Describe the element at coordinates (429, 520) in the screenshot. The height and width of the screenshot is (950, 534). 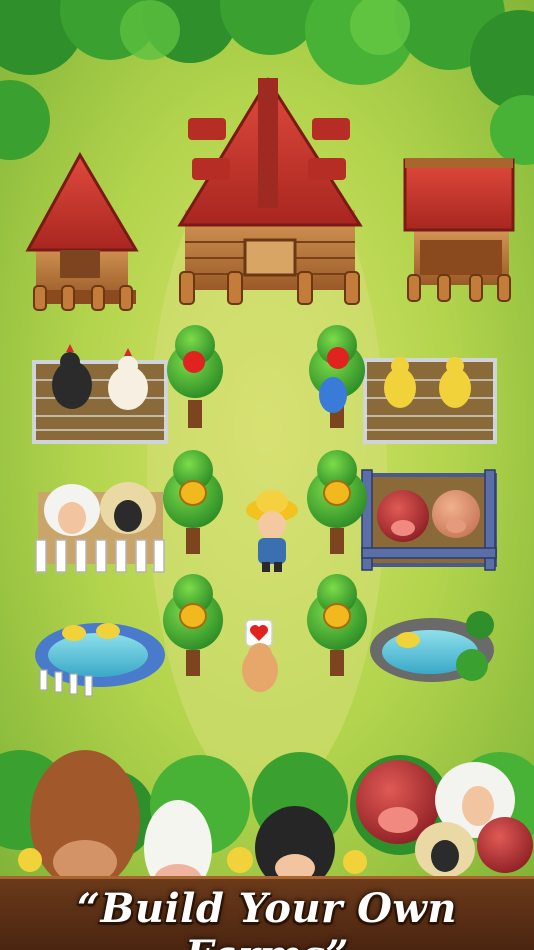
I see `pig-pen` at that location.